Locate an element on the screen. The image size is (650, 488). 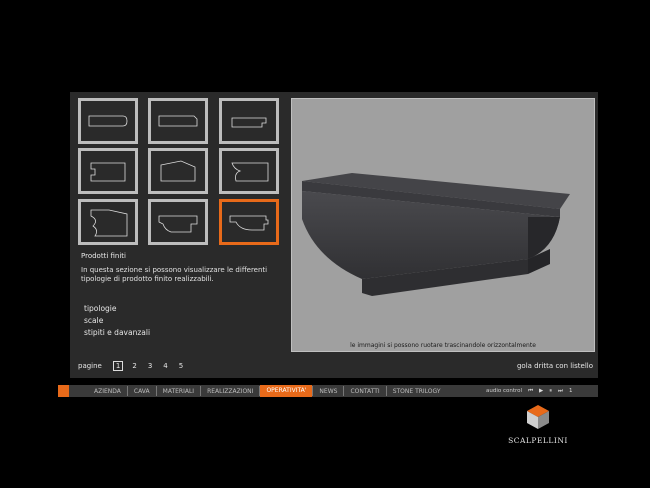
nav-operativita: OPERATIVITA' is located at coordinates (286, 391).